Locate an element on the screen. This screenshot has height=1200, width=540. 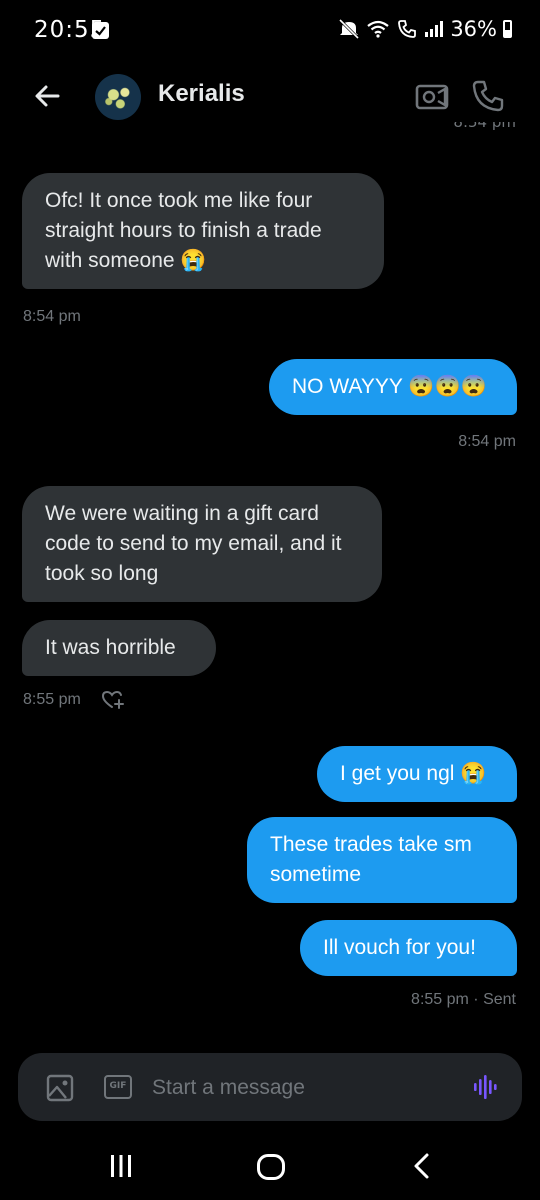
message-bubble-sent: Ill vouch for you! is located at coordinates (408, 948).